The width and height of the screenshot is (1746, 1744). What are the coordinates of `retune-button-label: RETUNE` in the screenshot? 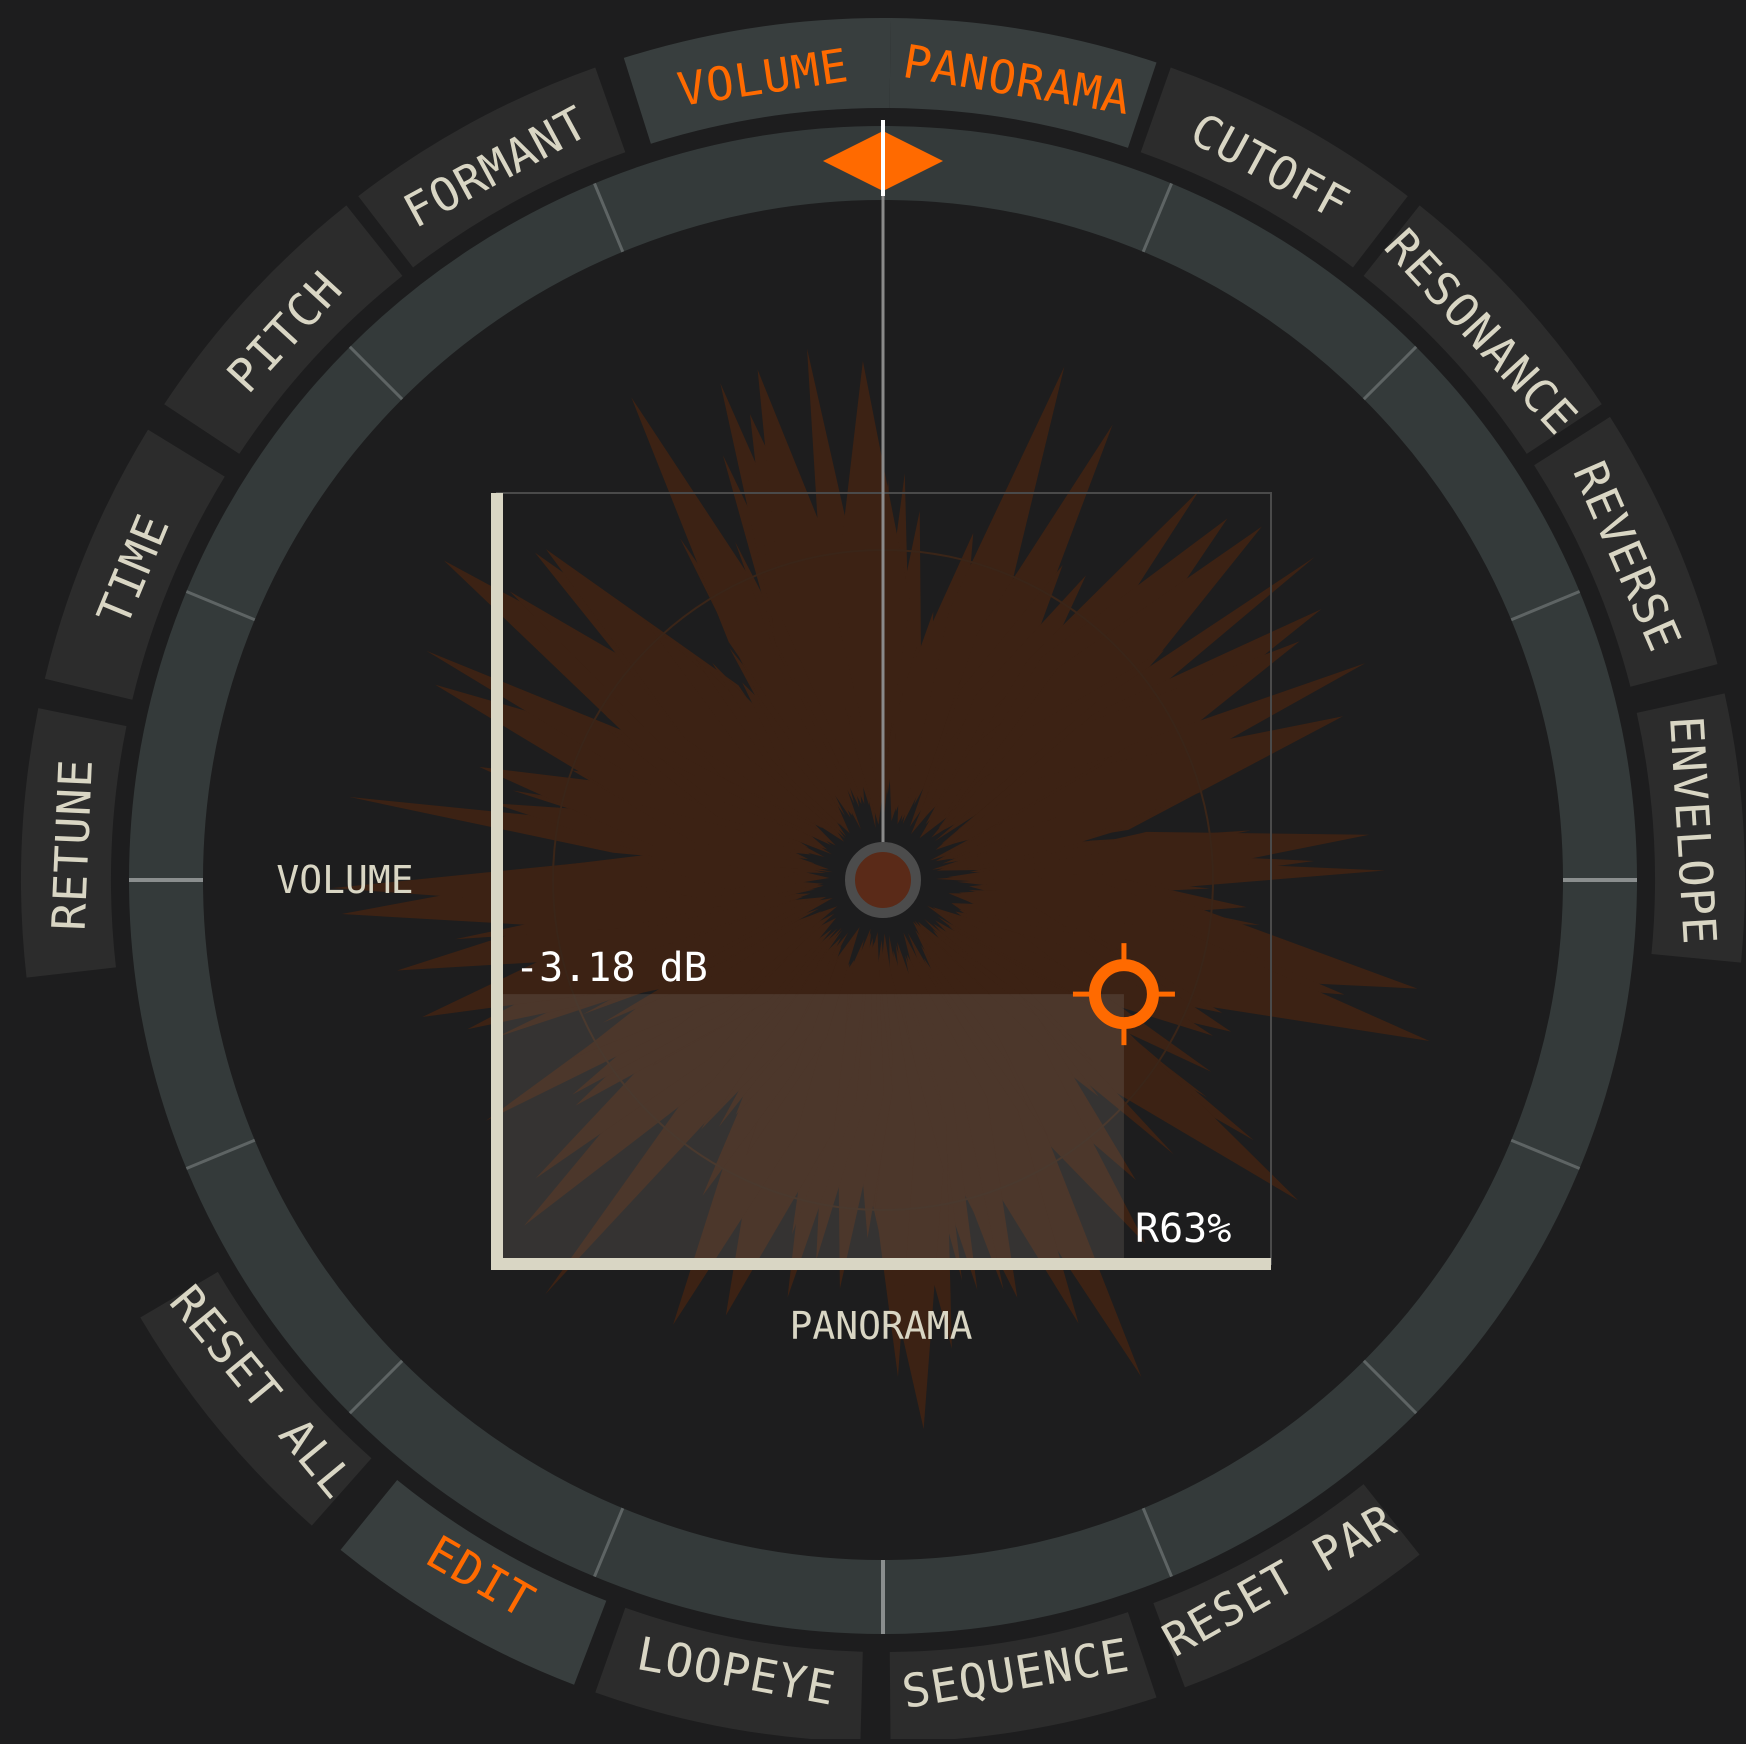 It's located at (72, 844).